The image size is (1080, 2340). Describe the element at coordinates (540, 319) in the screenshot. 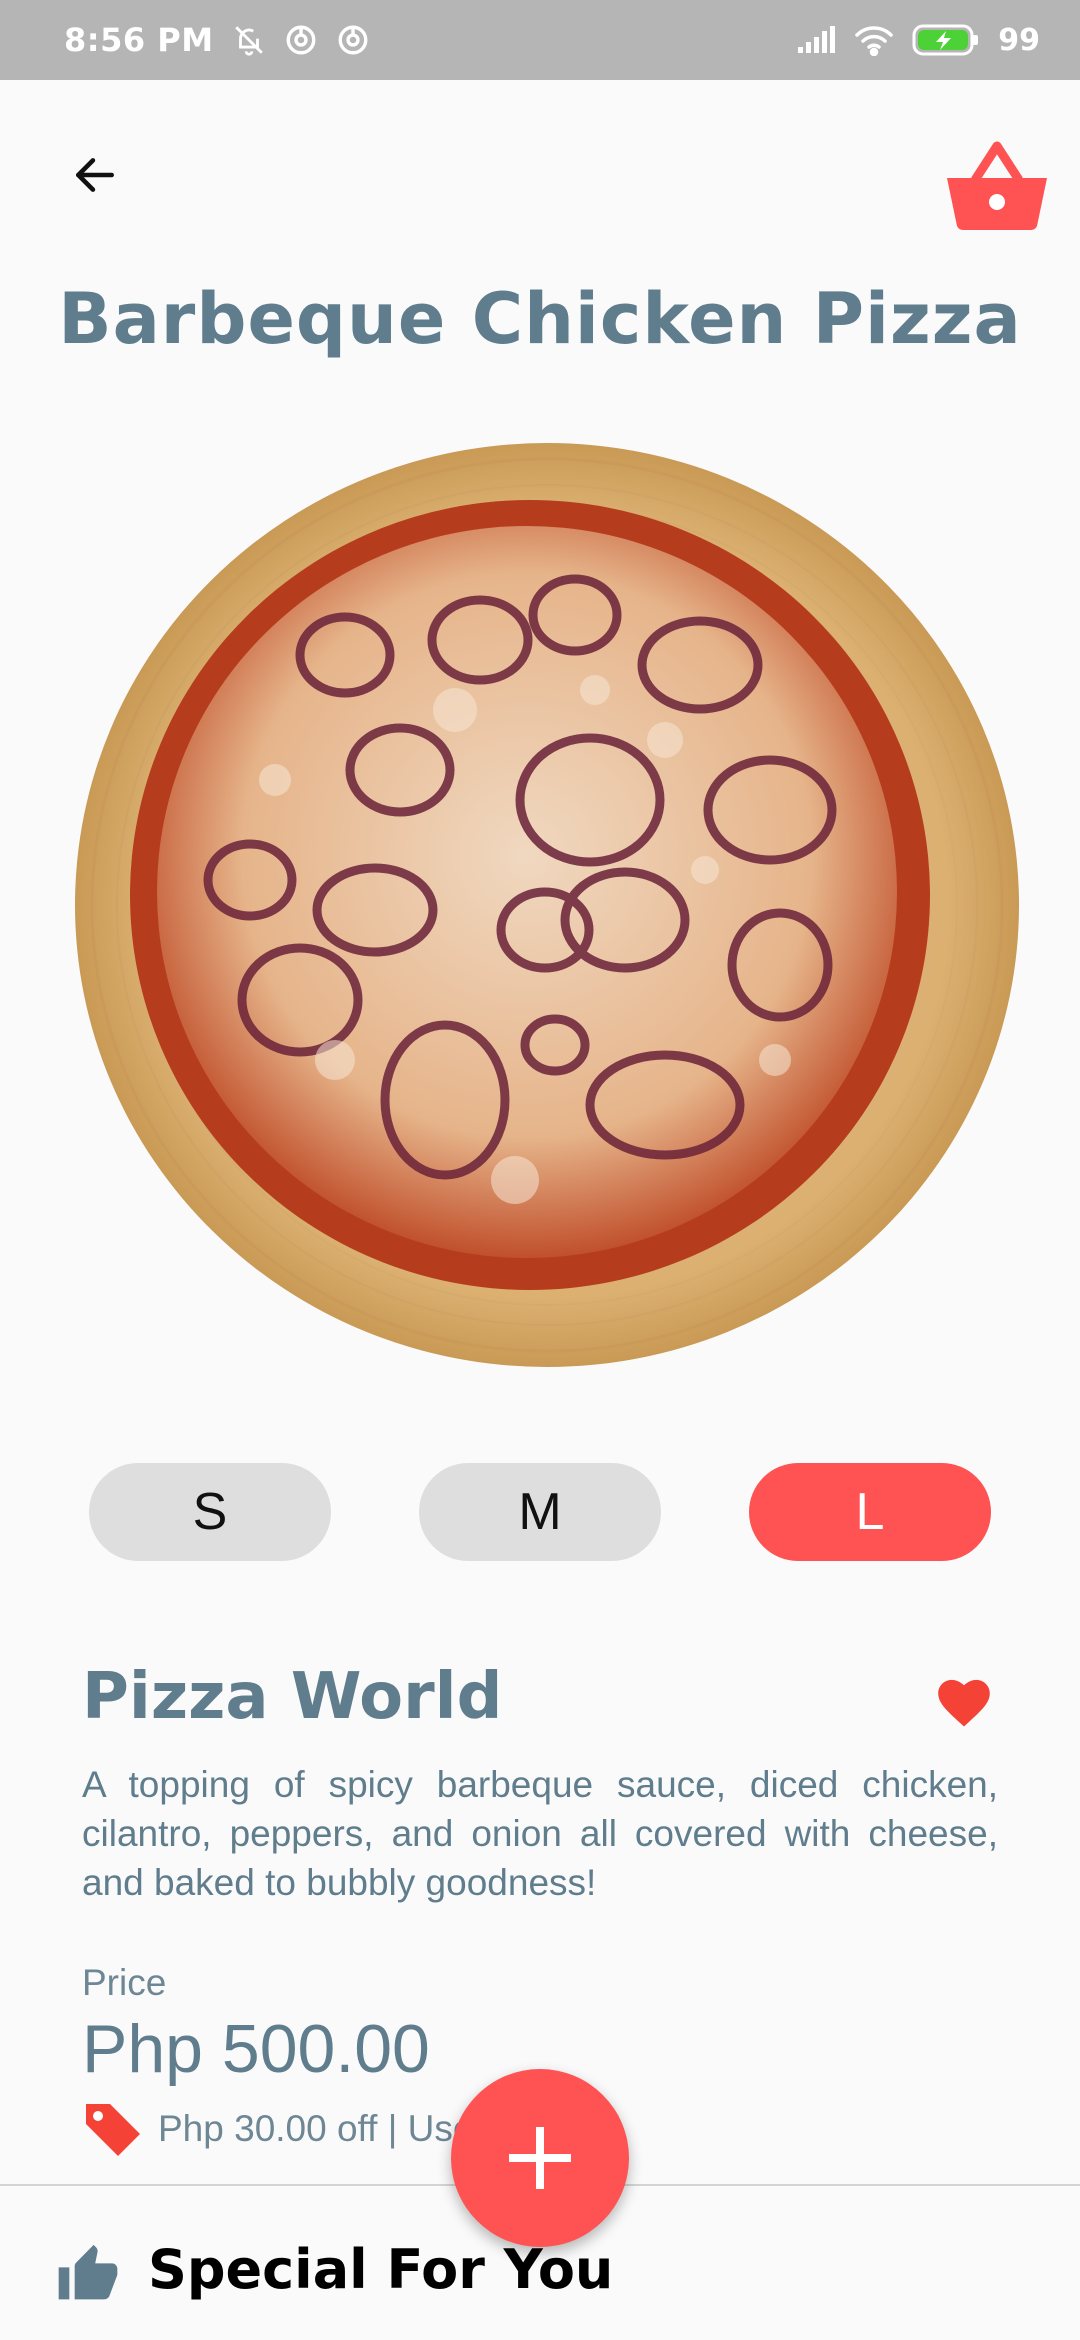

I see `page-title: Barbeque Chicken Pizza` at that location.